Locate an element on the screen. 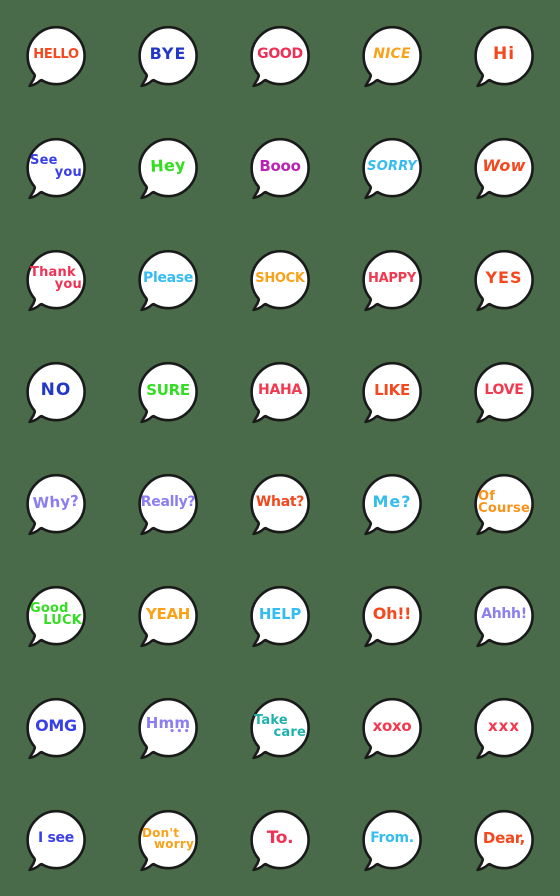  sticker-cell-help: HELP is located at coordinates (280, 616).